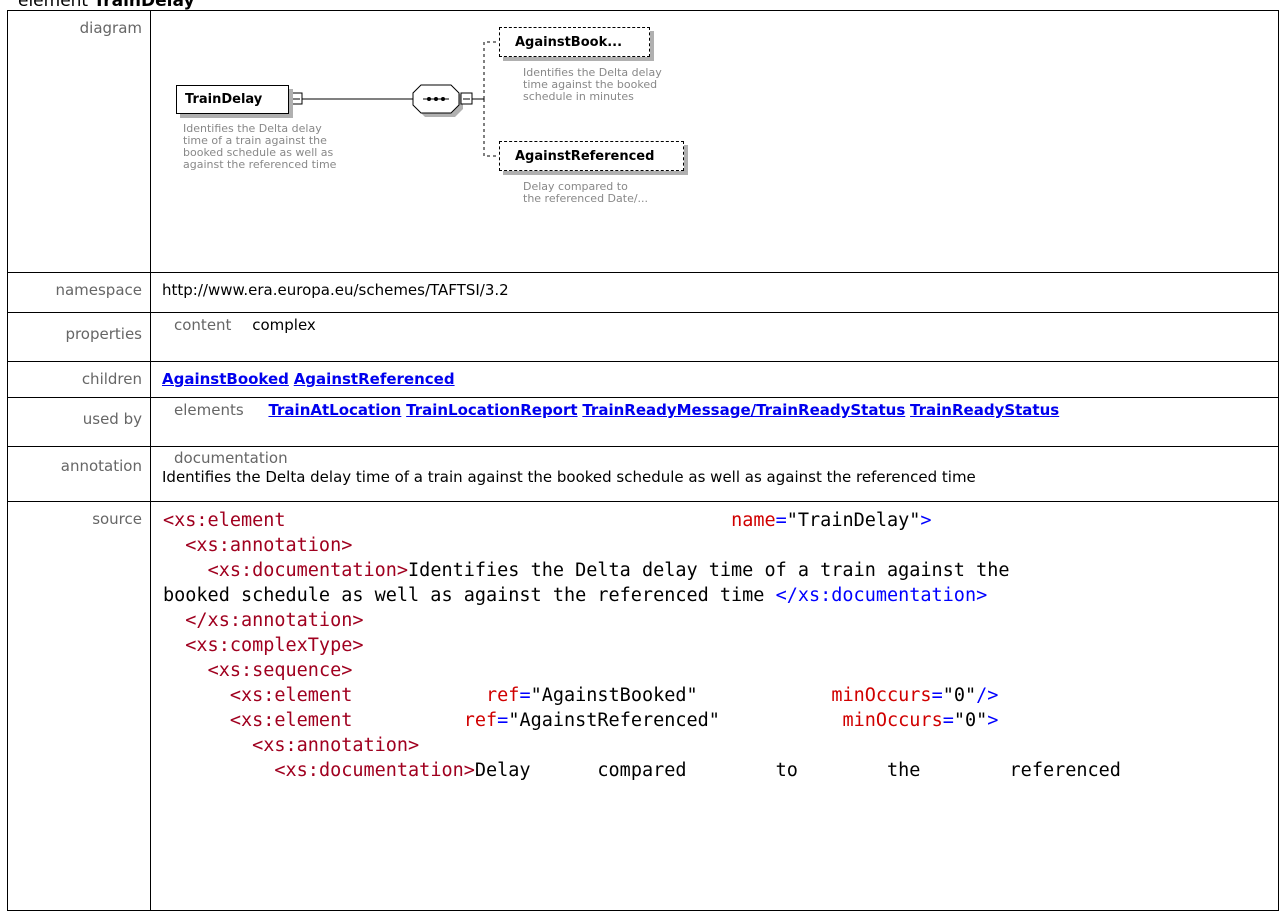  What do you see at coordinates (642, 770) in the screenshot?
I see `src-text: compared` at bounding box center [642, 770].